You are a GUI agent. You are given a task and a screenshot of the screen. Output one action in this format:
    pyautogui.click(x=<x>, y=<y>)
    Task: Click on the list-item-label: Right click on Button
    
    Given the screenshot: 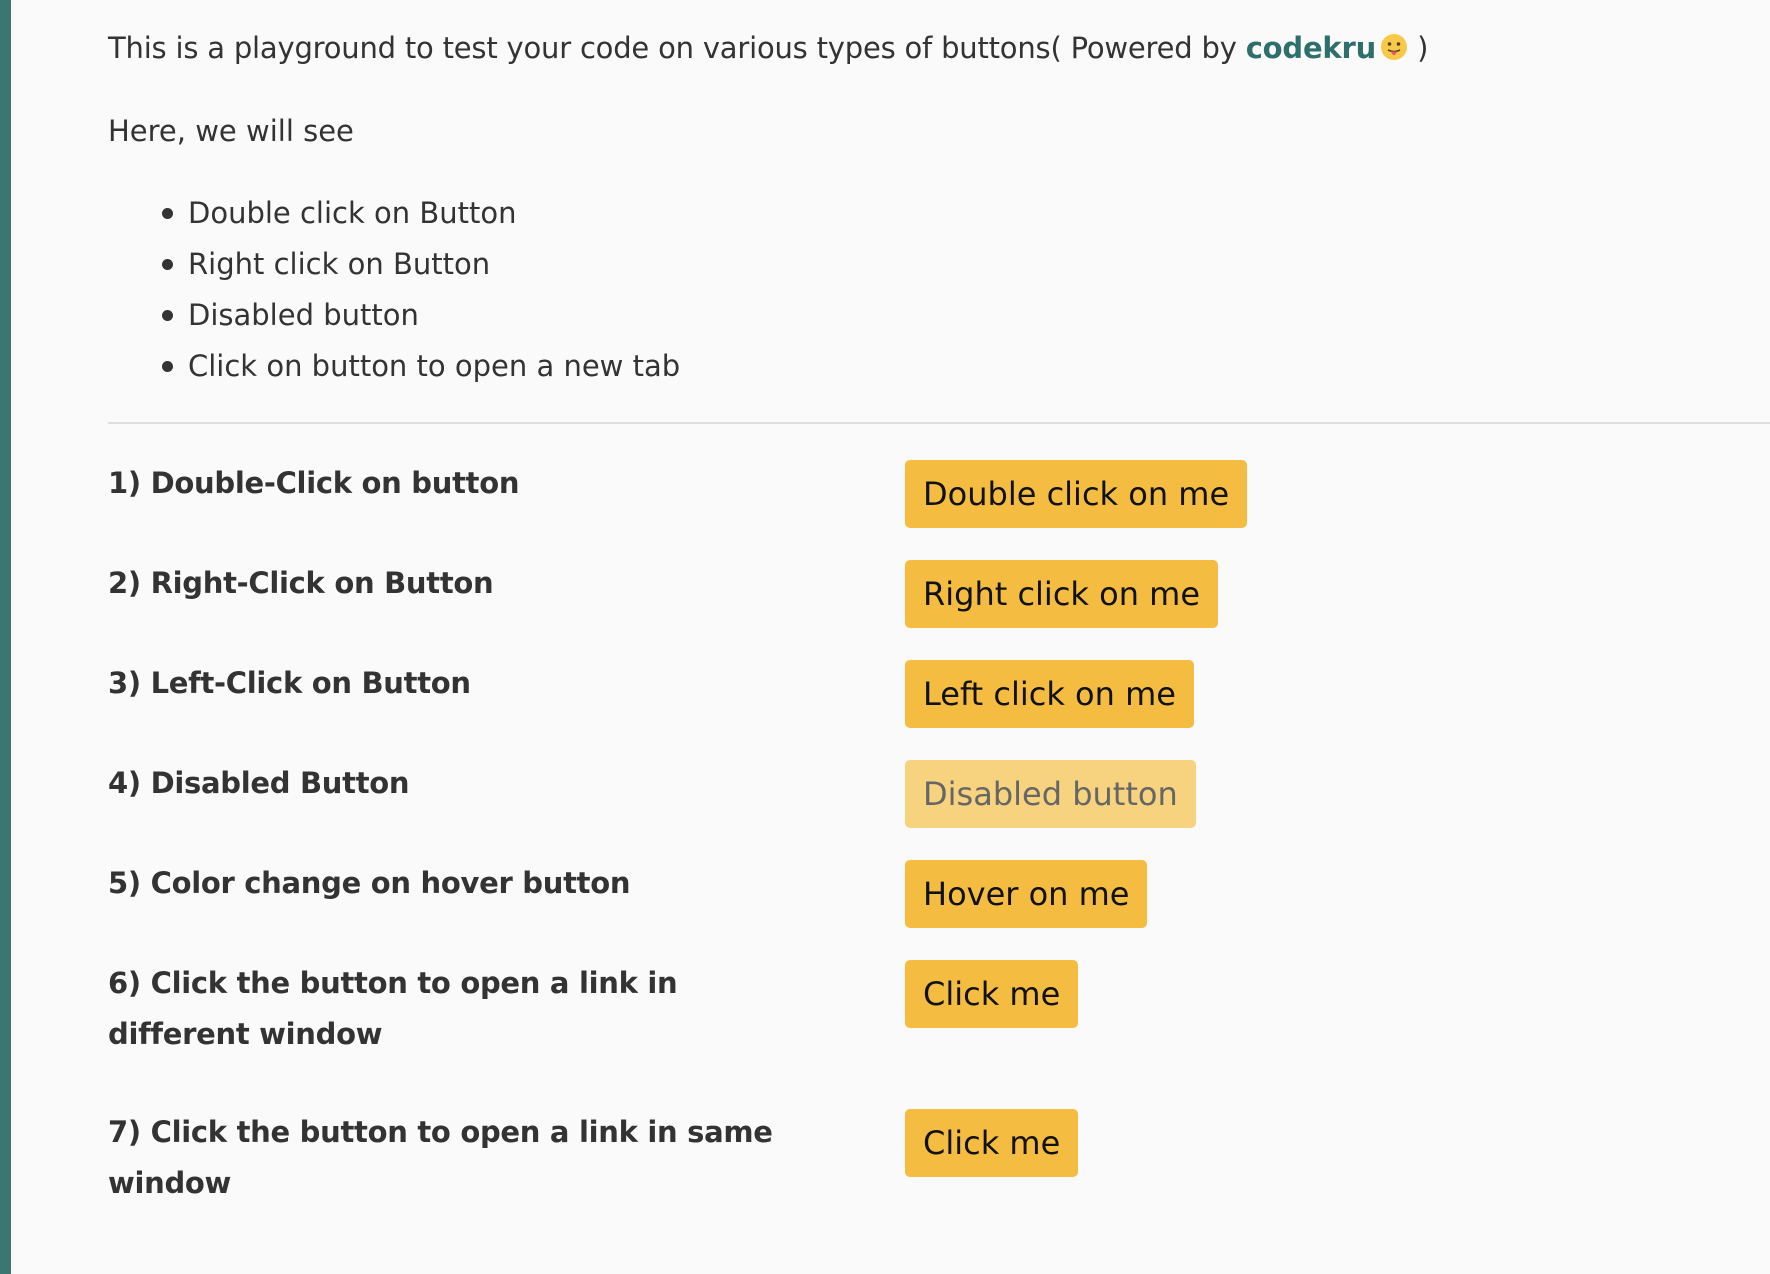 What is the action you would take?
    pyautogui.click(x=339, y=264)
    